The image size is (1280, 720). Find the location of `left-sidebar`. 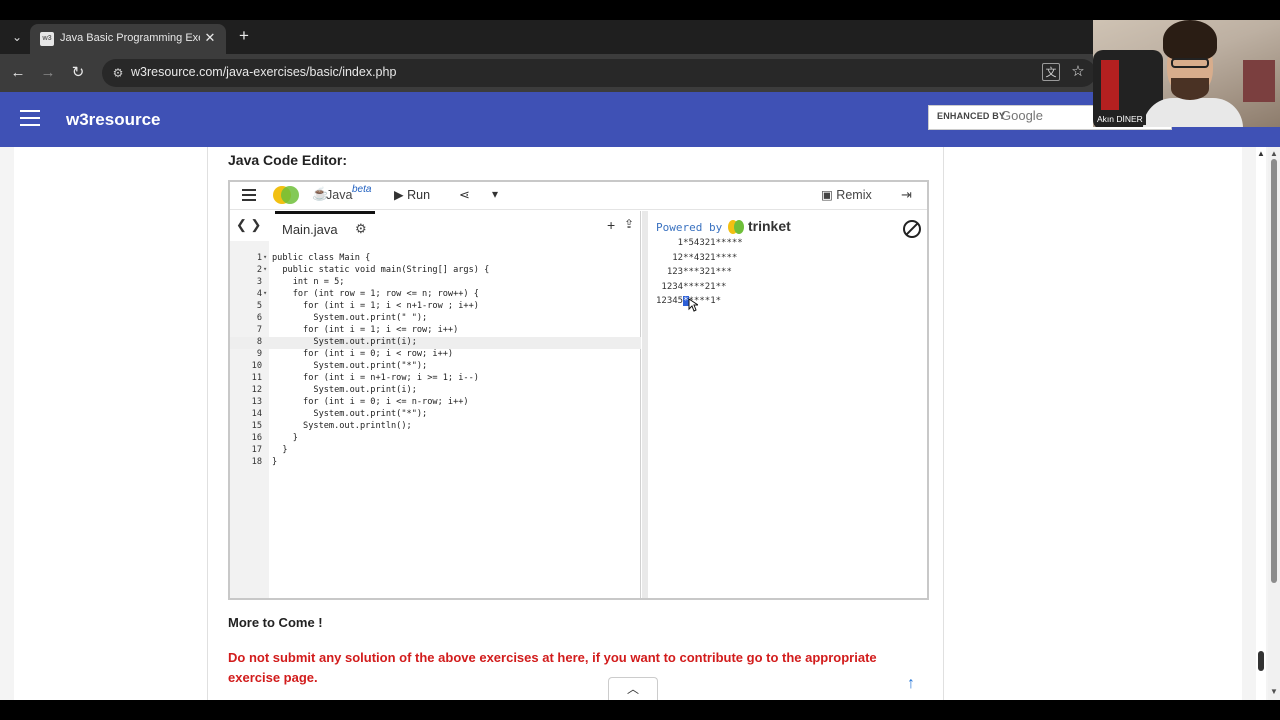

left-sidebar is located at coordinates (110, 423).